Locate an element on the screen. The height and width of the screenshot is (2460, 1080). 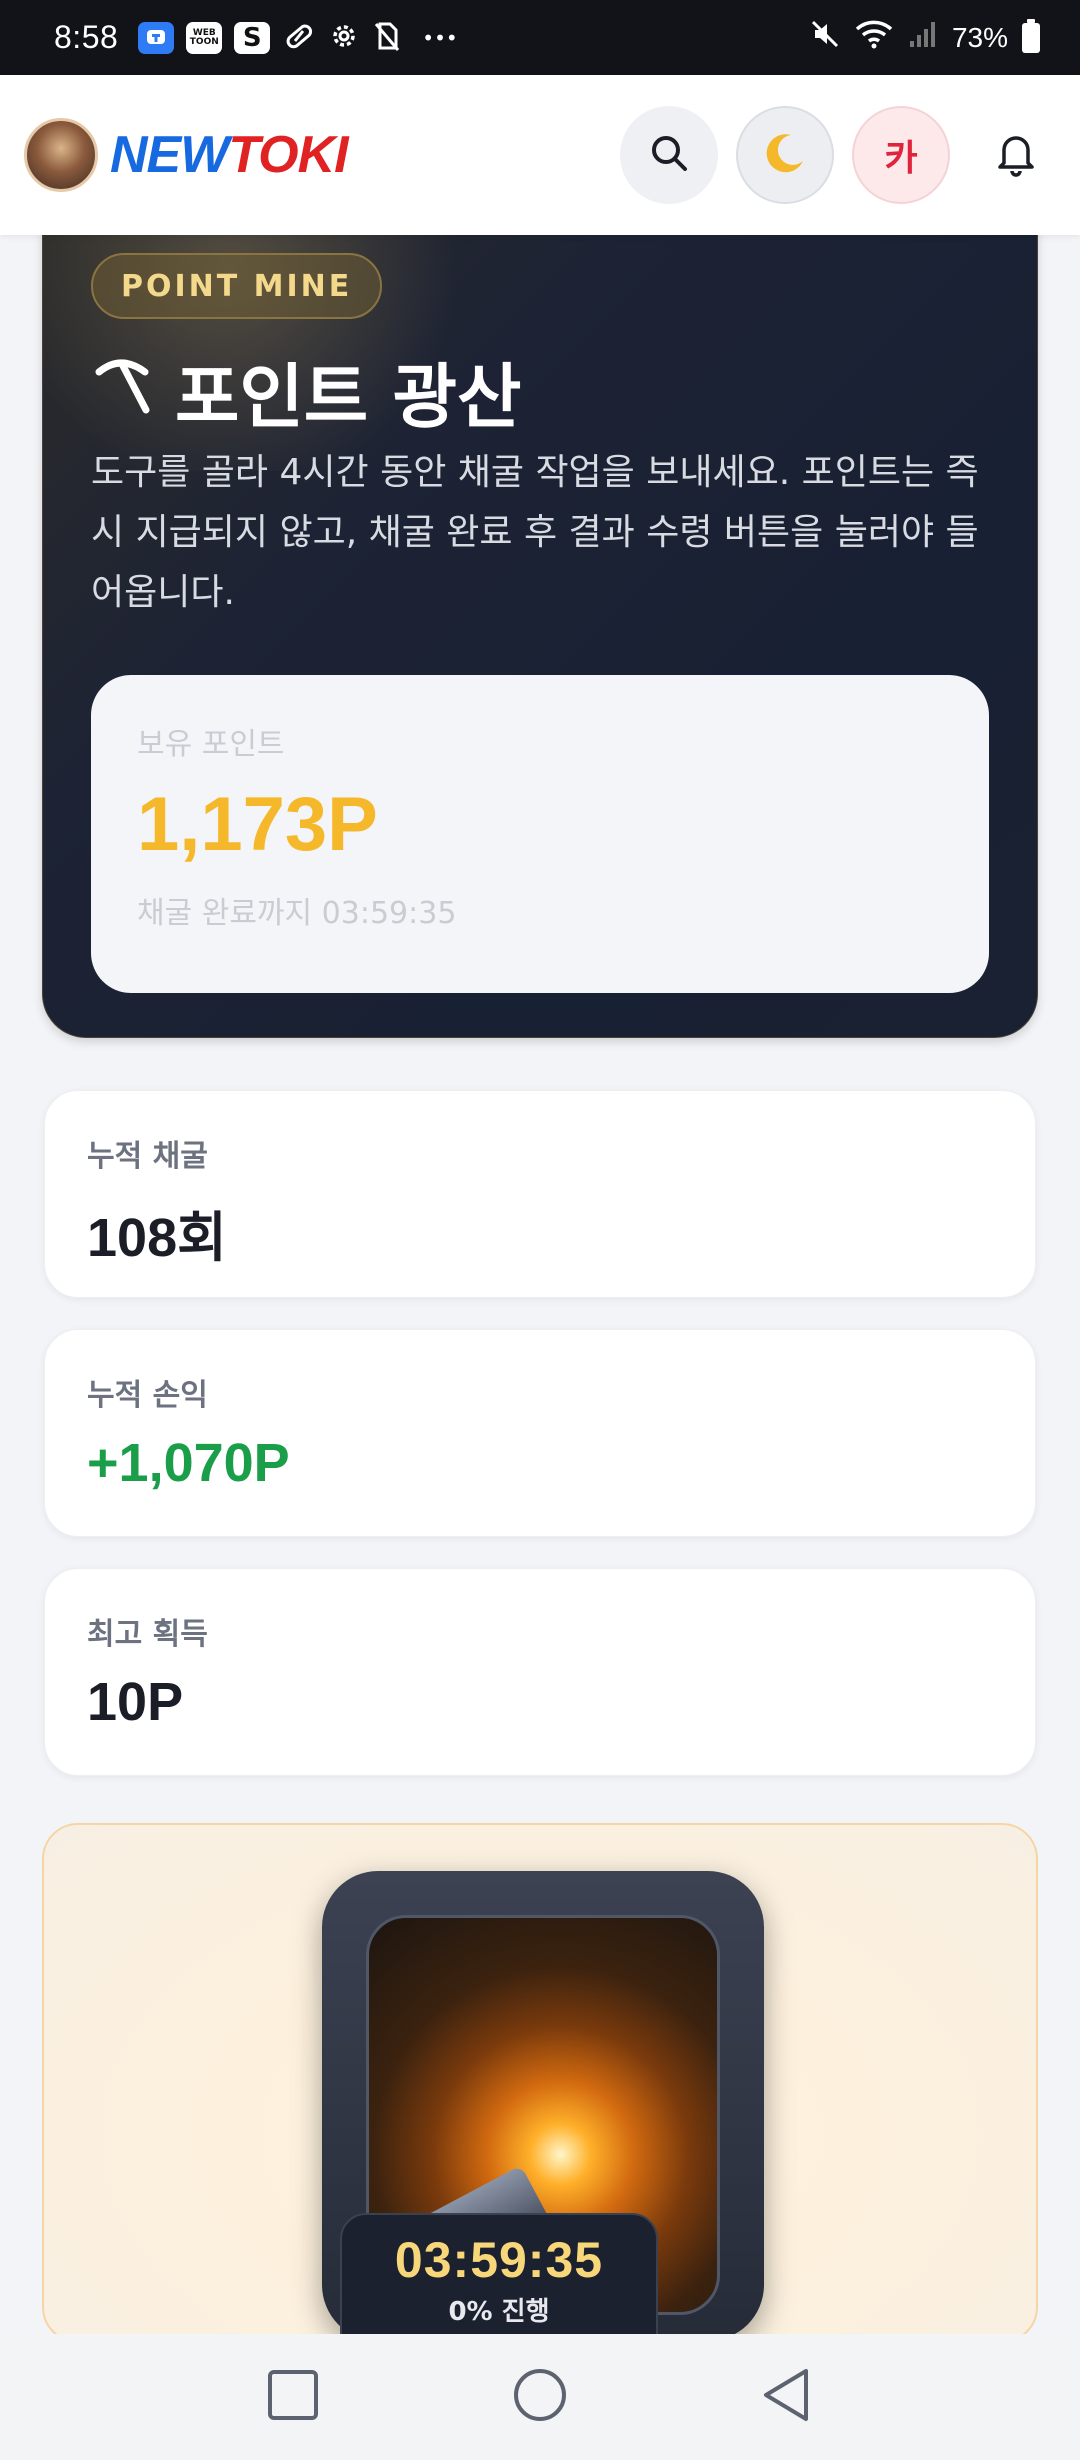
webtoon-app-icon: WEB TOON is located at coordinates (204, 37).